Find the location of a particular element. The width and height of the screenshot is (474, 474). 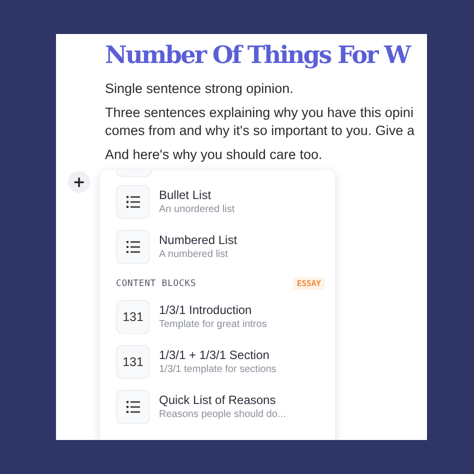

menu-item-description: A numbered list is located at coordinates (194, 254).